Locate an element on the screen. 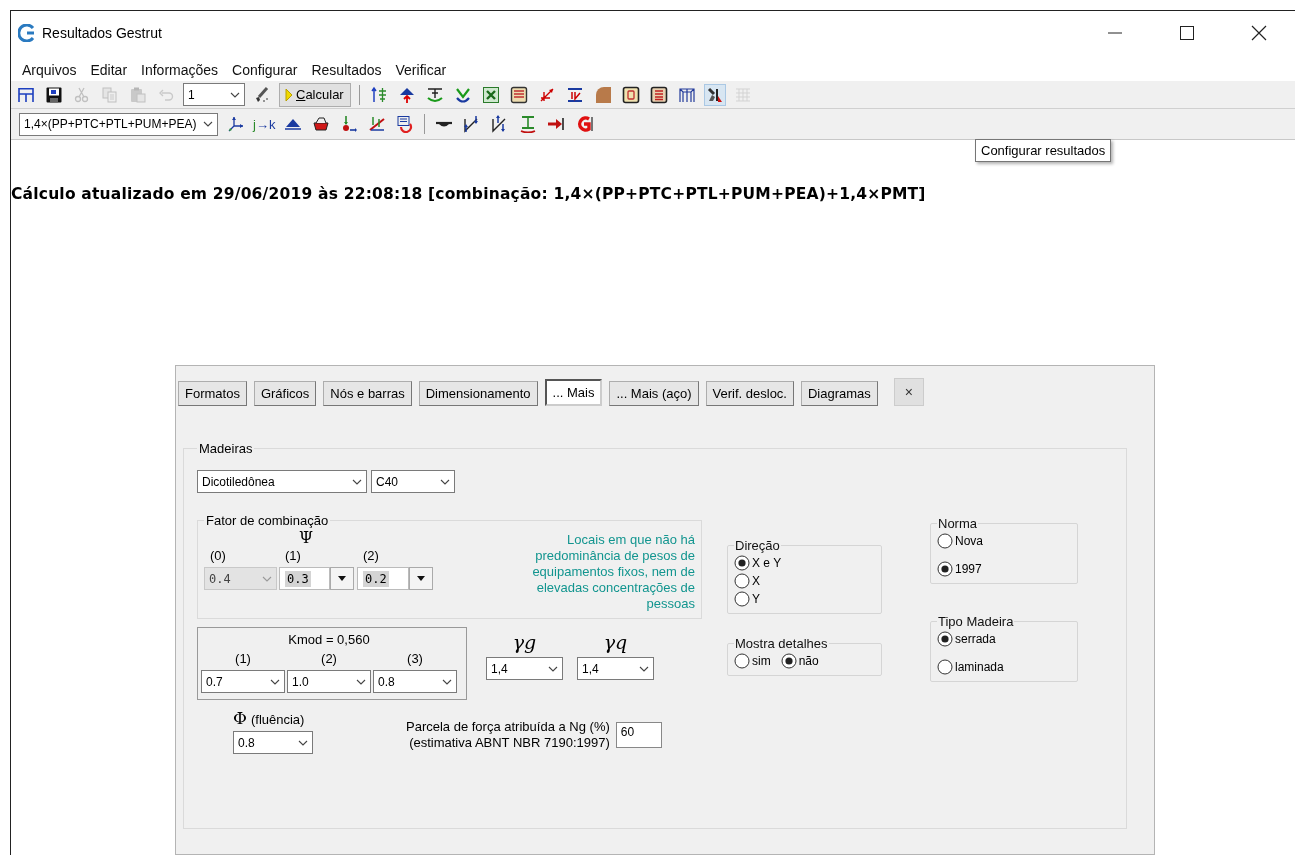 The width and height of the screenshot is (1295, 855). tooltip: Configurar resultados is located at coordinates (1043, 150).